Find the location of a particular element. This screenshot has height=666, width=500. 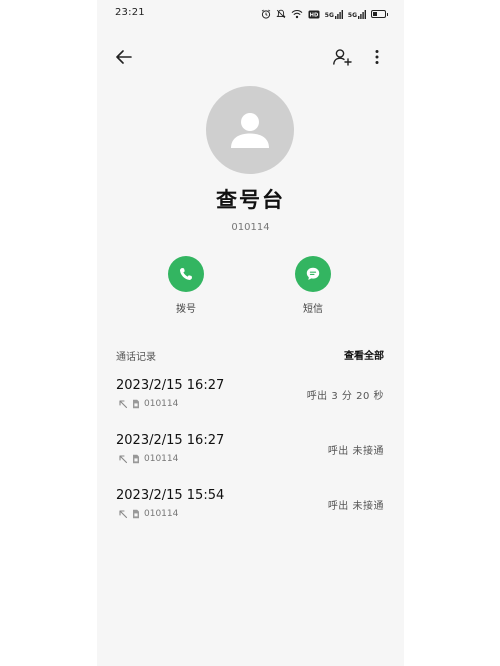

battery-icon is located at coordinates (379, 14).